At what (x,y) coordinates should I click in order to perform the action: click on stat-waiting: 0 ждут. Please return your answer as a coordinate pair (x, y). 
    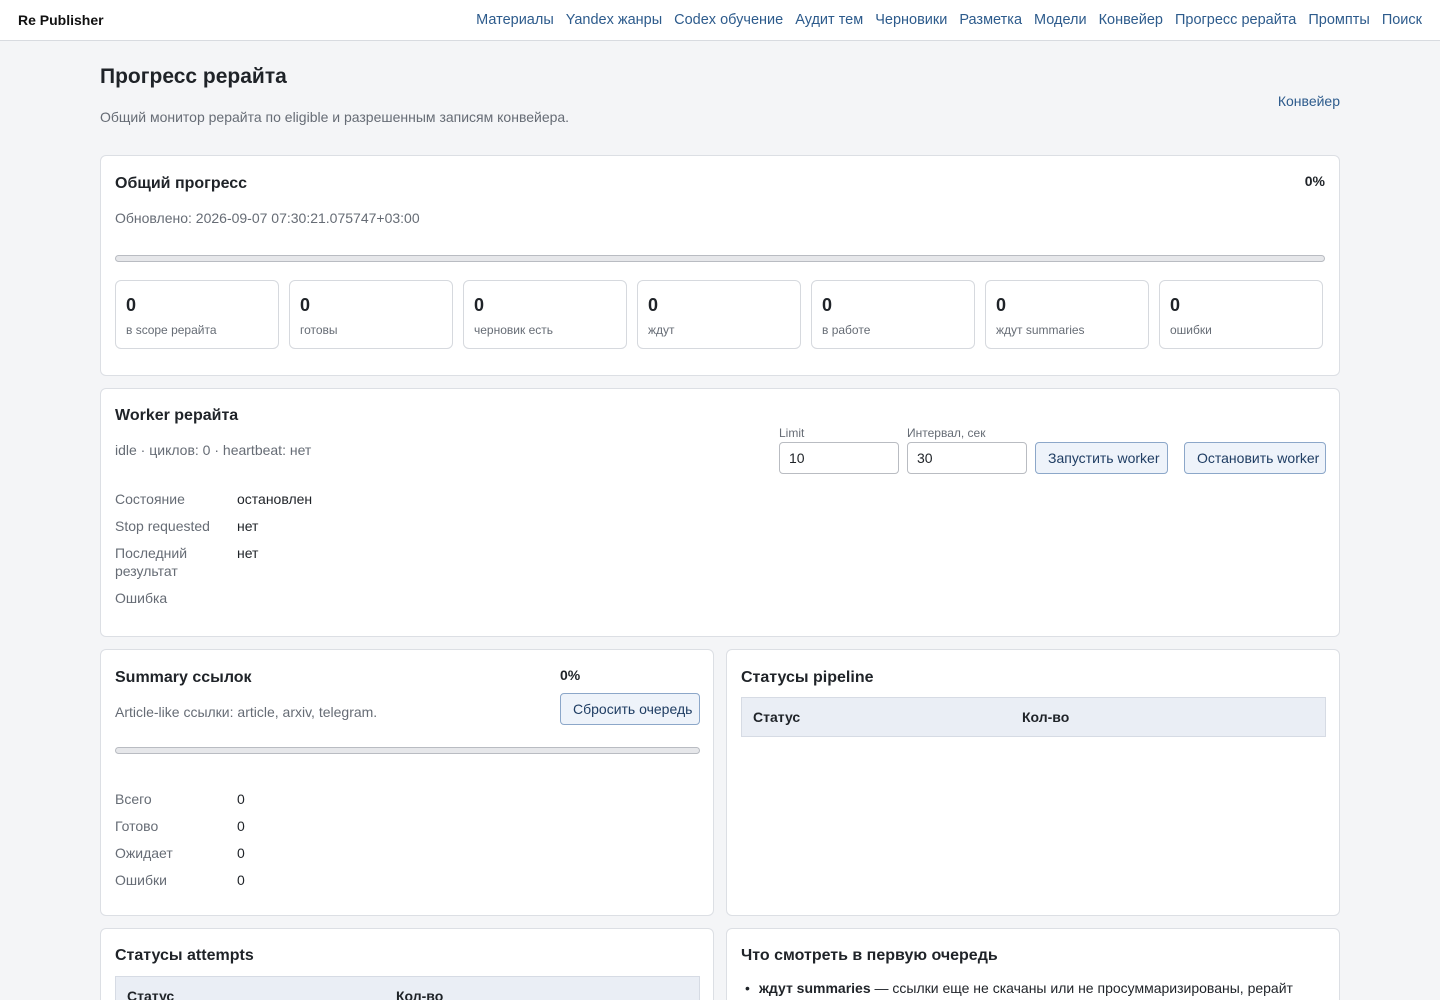
    Looking at the image, I should click on (719, 314).